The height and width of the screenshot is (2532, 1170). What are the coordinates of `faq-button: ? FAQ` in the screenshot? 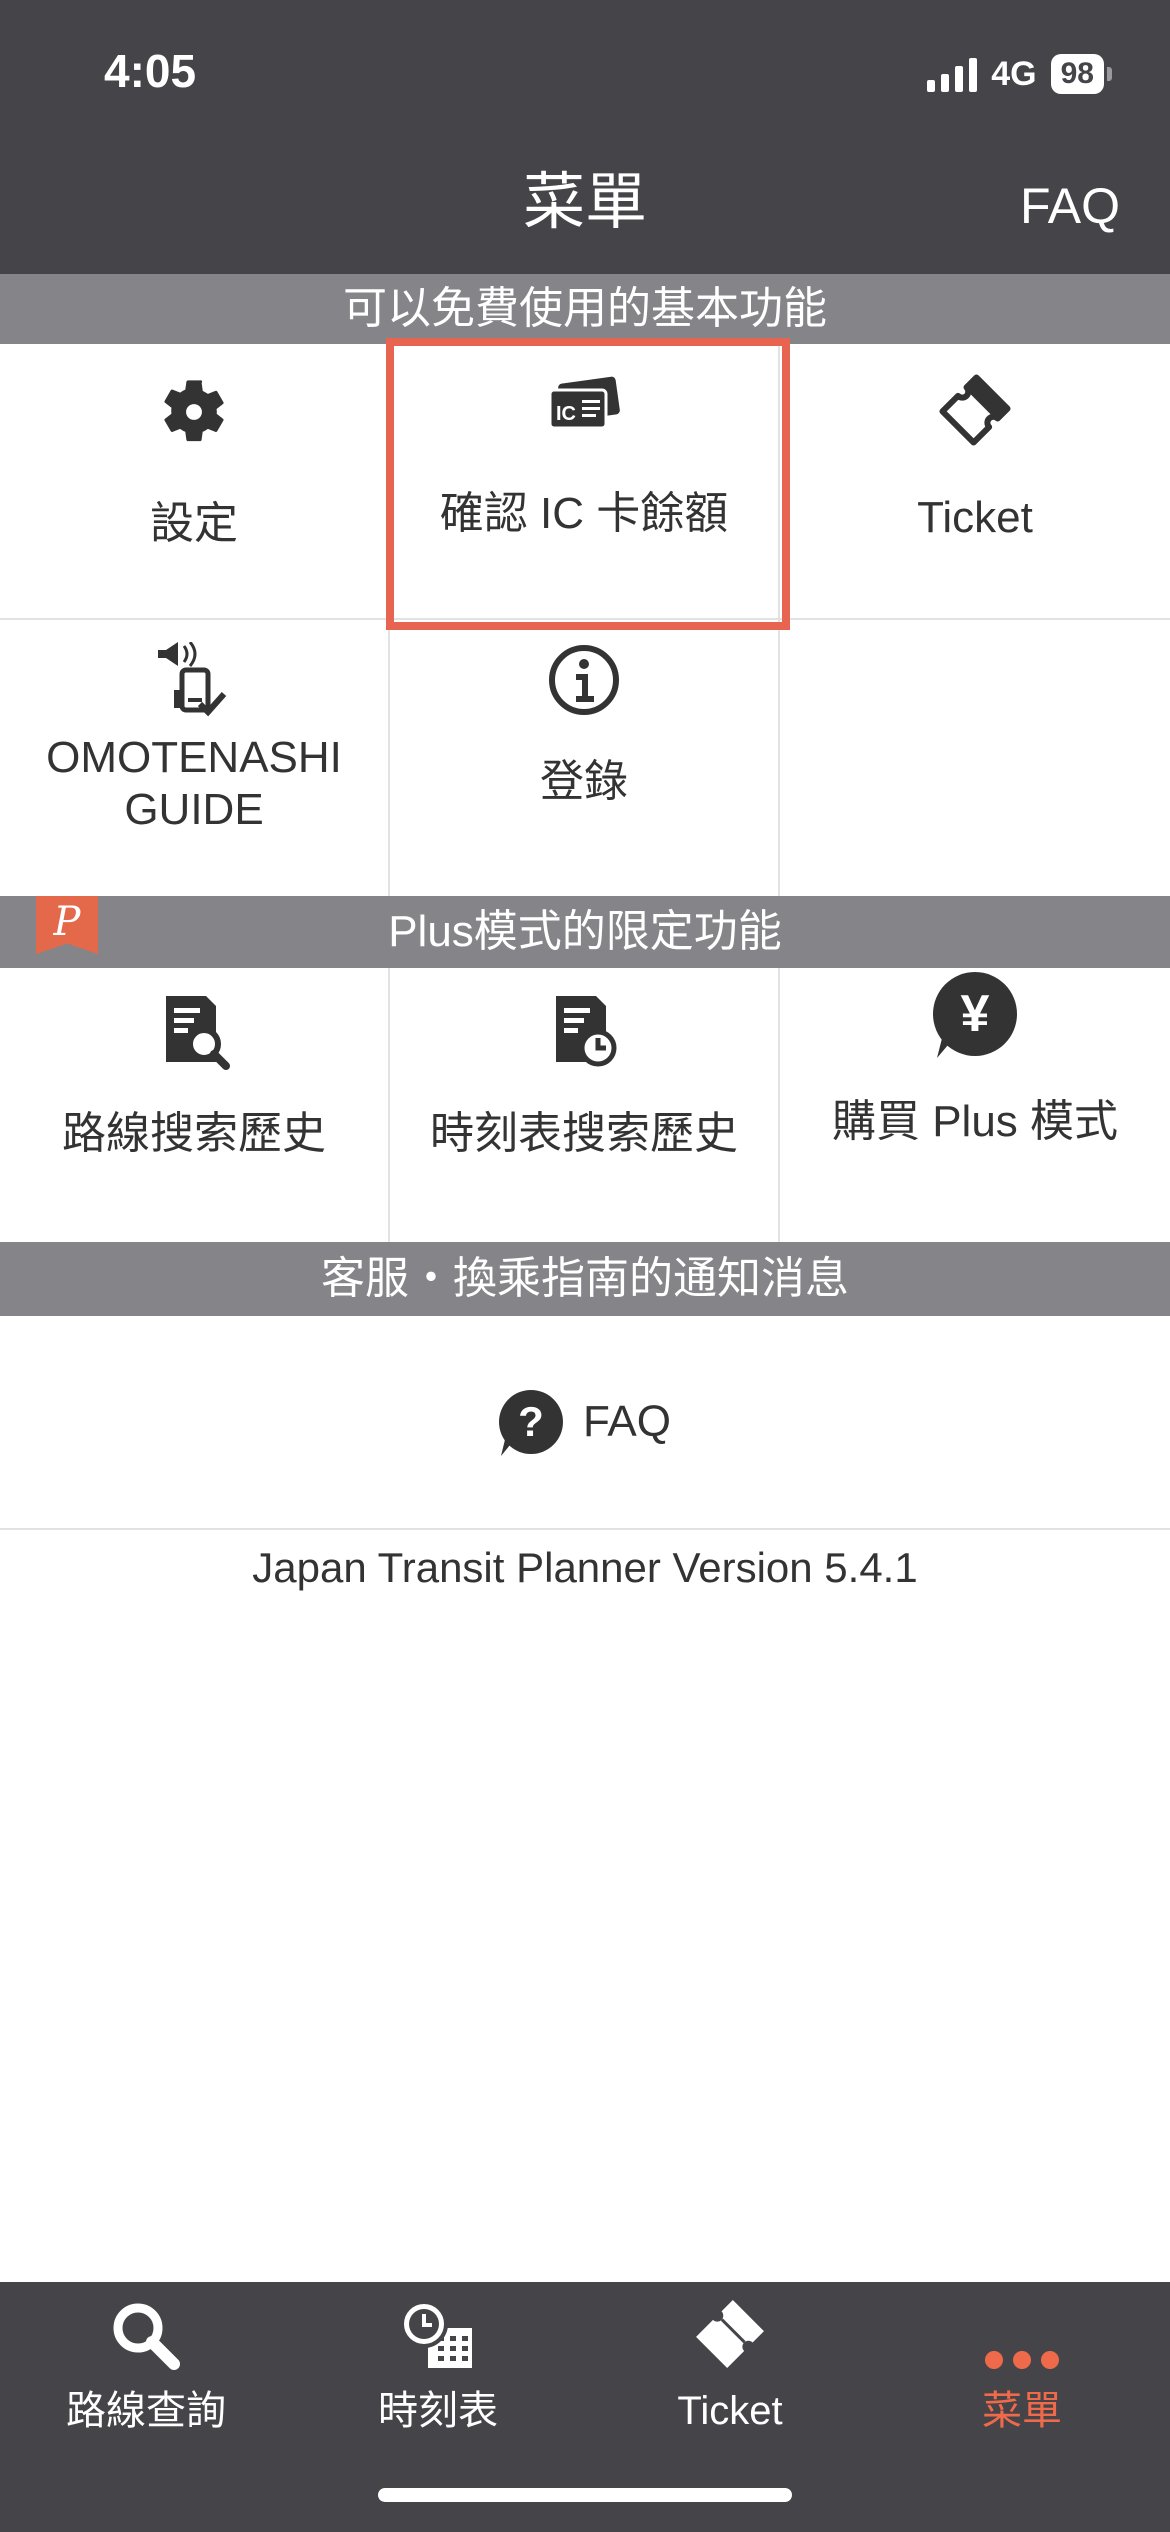 It's located at (585, 1422).